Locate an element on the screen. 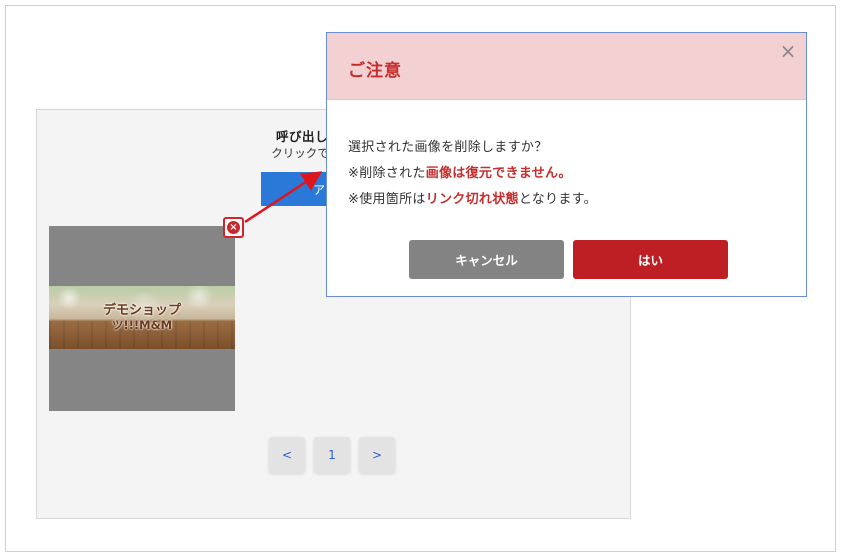 The width and height of the screenshot is (841, 557). dialog-message-line2: ※削除された画像は復元できません。 is located at coordinates (460, 171).